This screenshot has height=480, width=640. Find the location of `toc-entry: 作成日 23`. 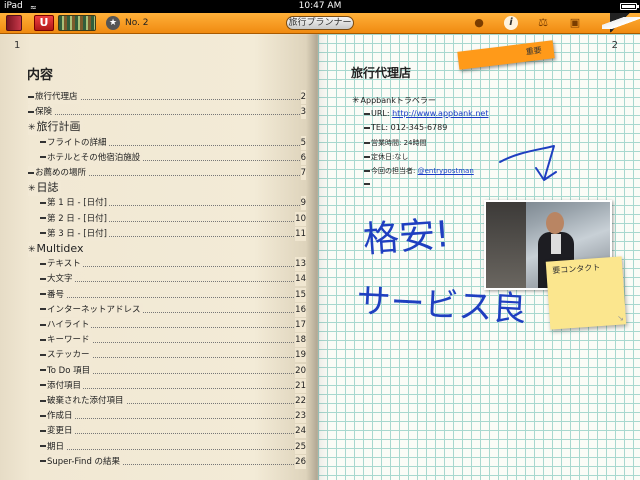

toc-entry: 作成日 23 is located at coordinates (173, 416).